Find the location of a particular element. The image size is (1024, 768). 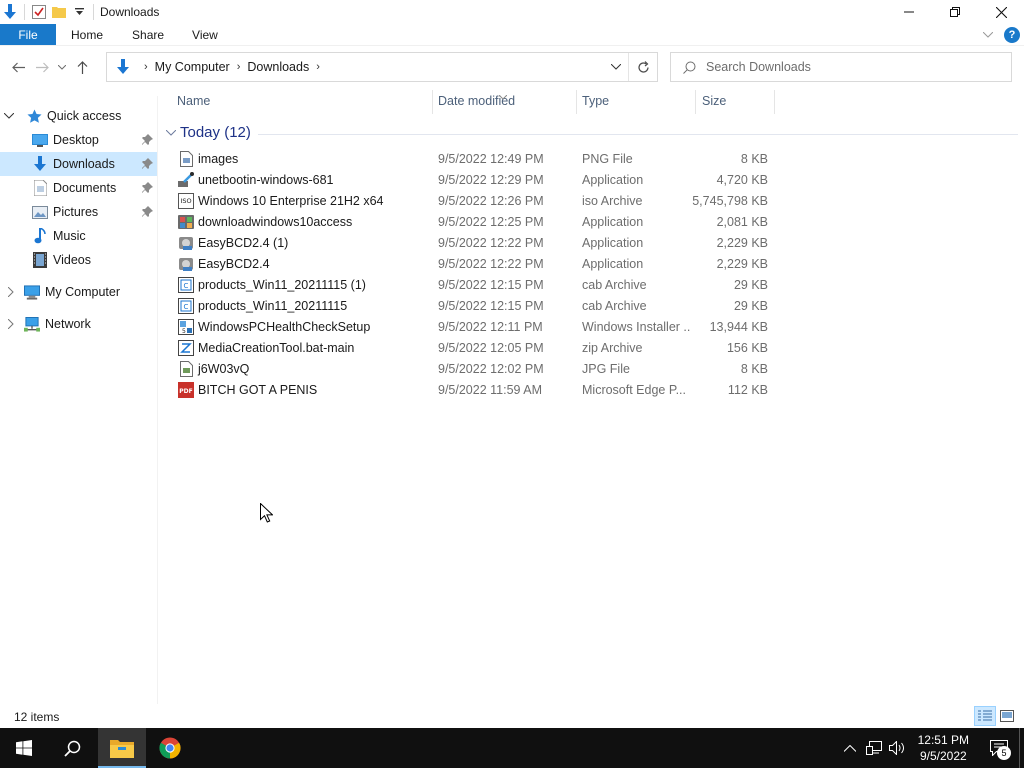

nav-item-desktop: Desktop is located at coordinates (78, 140).